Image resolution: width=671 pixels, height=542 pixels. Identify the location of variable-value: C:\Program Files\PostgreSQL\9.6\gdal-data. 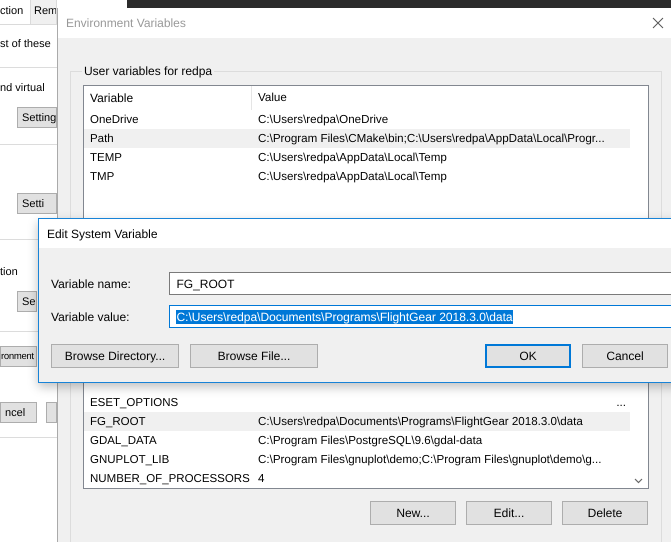
(369, 440).